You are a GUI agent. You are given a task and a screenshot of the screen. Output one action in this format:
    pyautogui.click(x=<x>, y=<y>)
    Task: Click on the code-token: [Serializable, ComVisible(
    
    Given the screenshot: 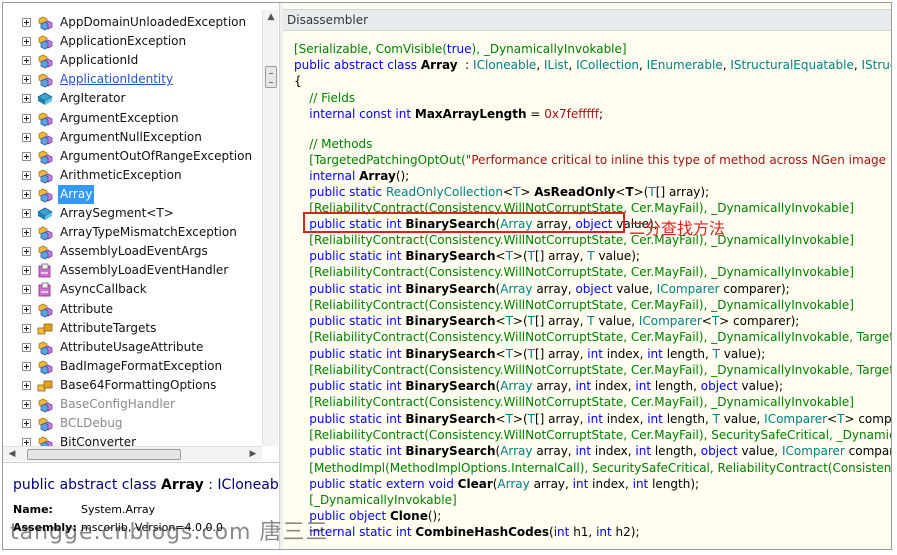 What is the action you would take?
    pyautogui.click(x=370, y=49)
    